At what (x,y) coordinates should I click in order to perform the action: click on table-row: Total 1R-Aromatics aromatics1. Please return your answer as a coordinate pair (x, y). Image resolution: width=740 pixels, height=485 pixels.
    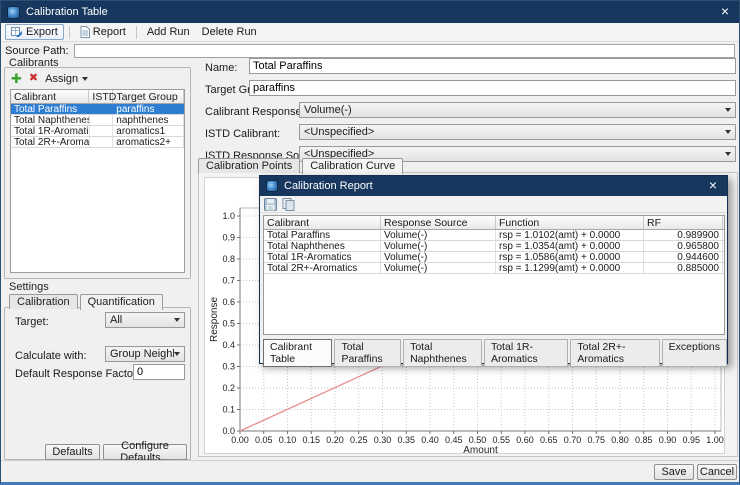
    Looking at the image, I should click on (97, 131).